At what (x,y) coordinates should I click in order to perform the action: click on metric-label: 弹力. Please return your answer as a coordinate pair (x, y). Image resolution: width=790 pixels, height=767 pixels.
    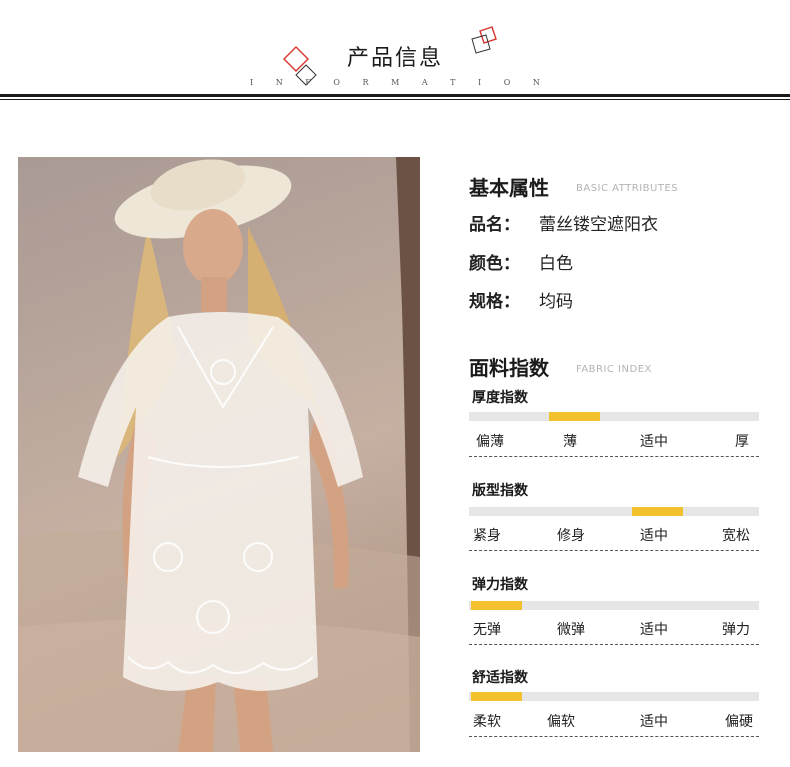
    Looking at the image, I should click on (736, 630).